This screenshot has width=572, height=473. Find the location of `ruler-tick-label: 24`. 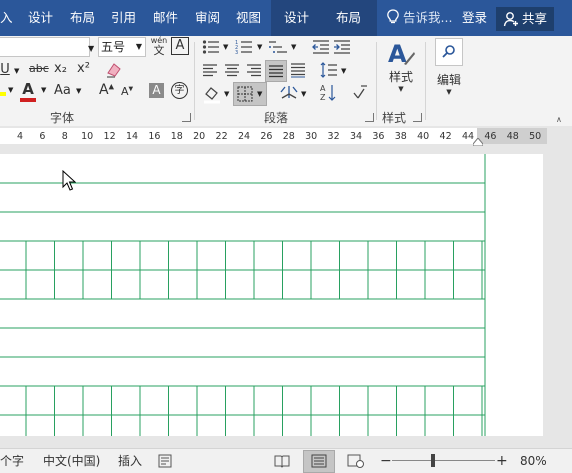

ruler-tick-label: 24 is located at coordinates (244, 136).